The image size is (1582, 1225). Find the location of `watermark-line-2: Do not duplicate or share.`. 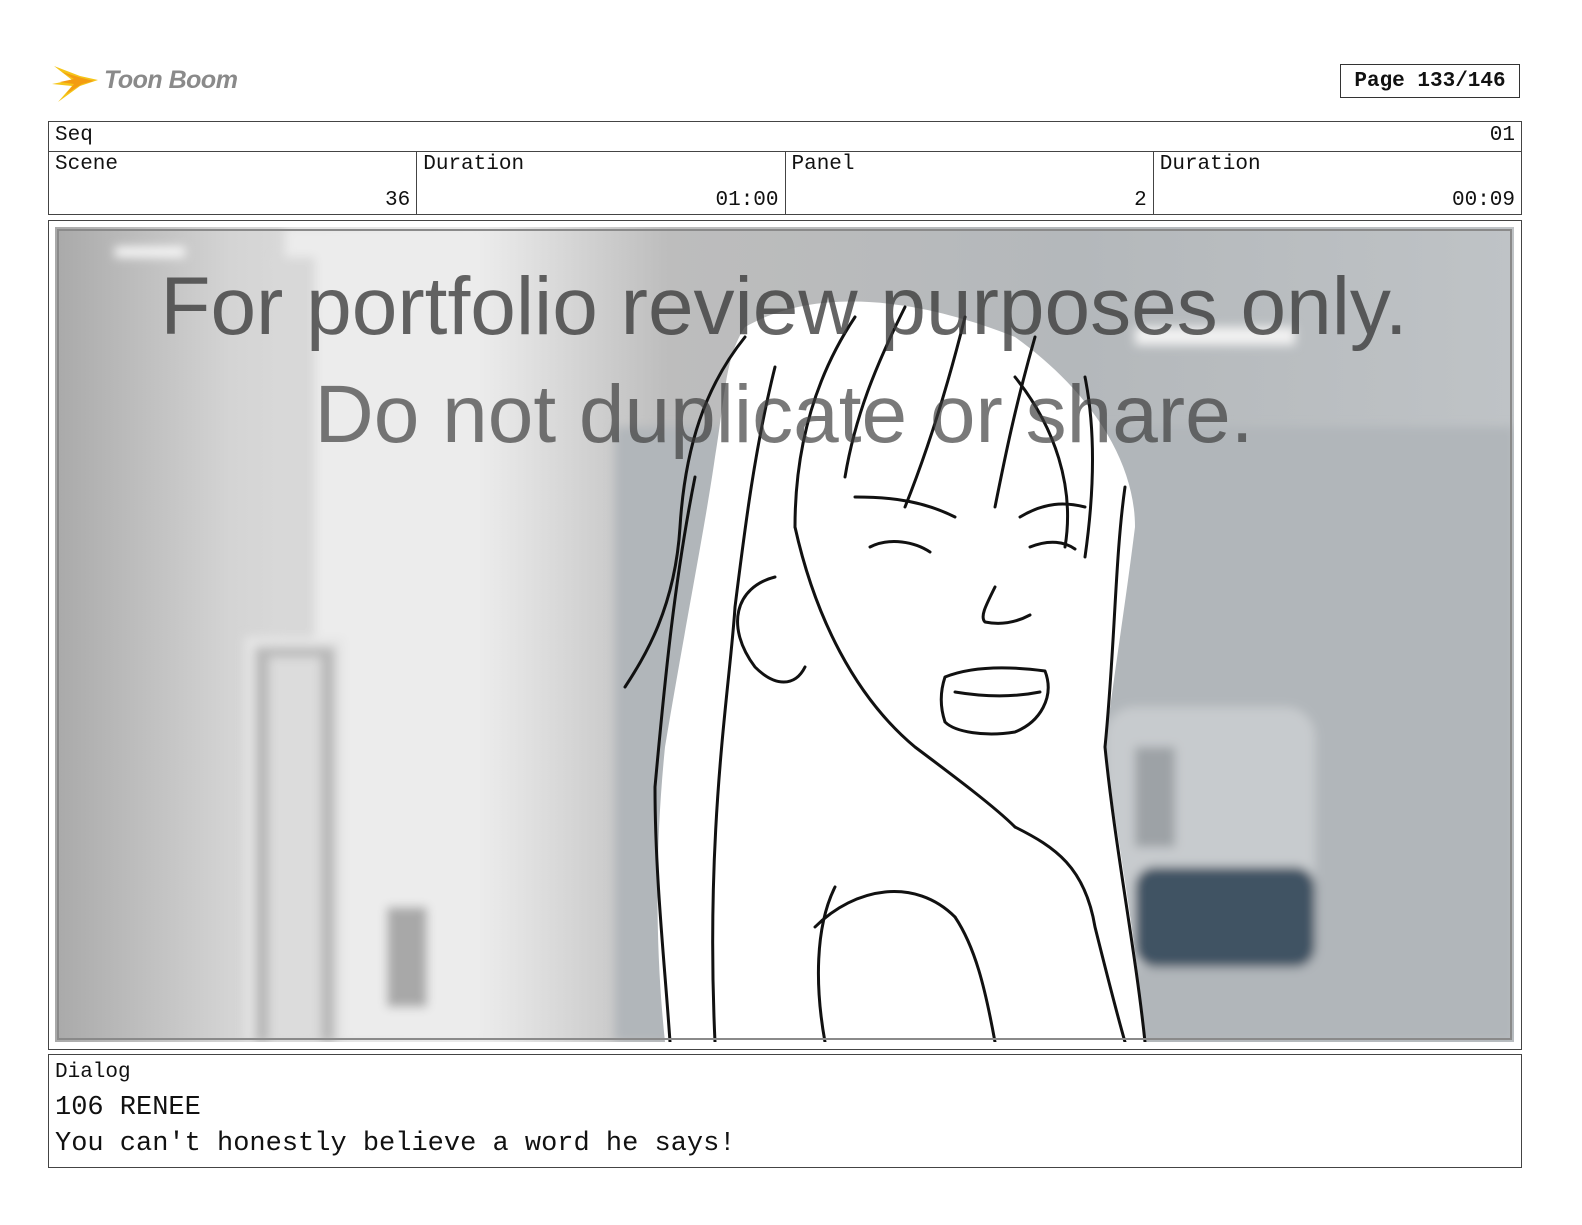

watermark-line-2: Do not duplicate or share. is located at coordinates (784, 414).